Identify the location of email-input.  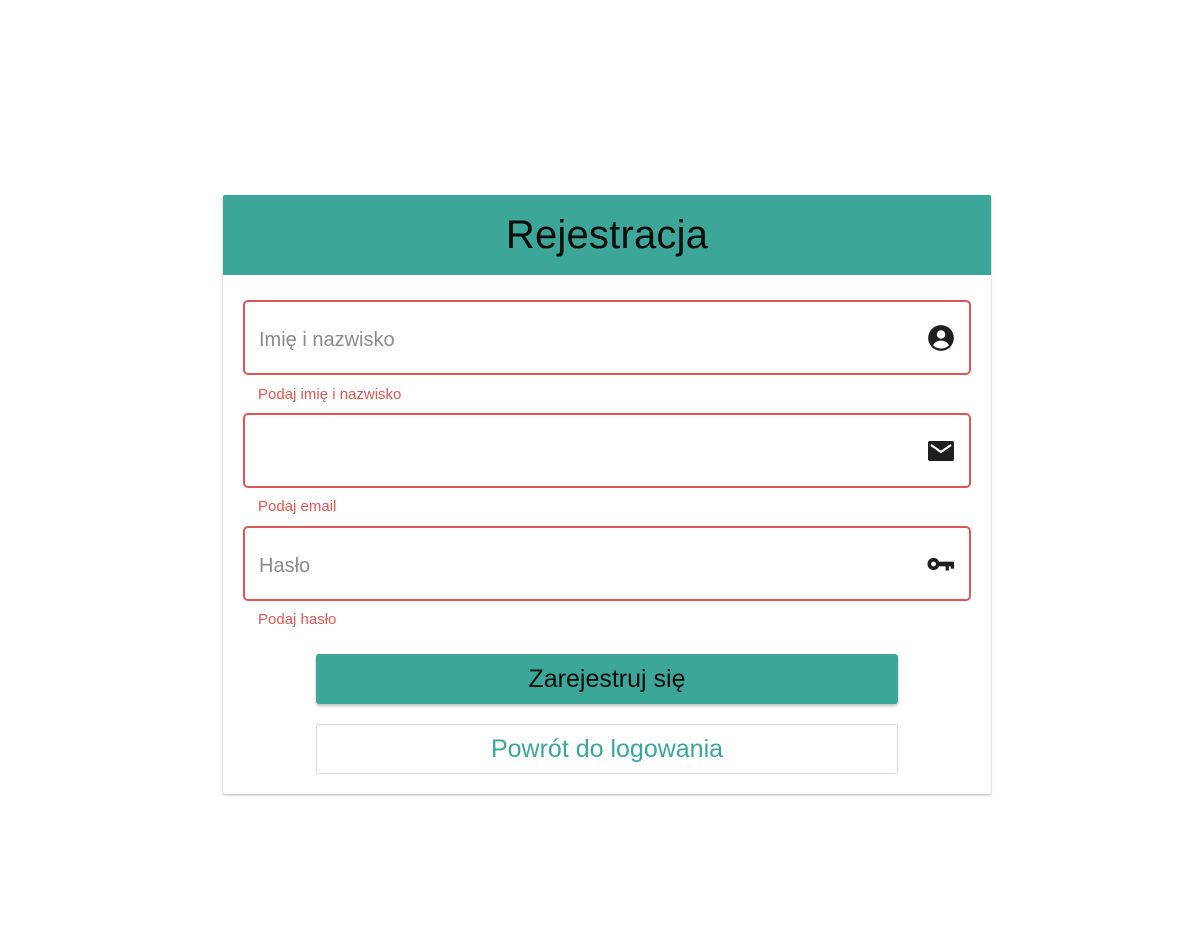
(607, 450).